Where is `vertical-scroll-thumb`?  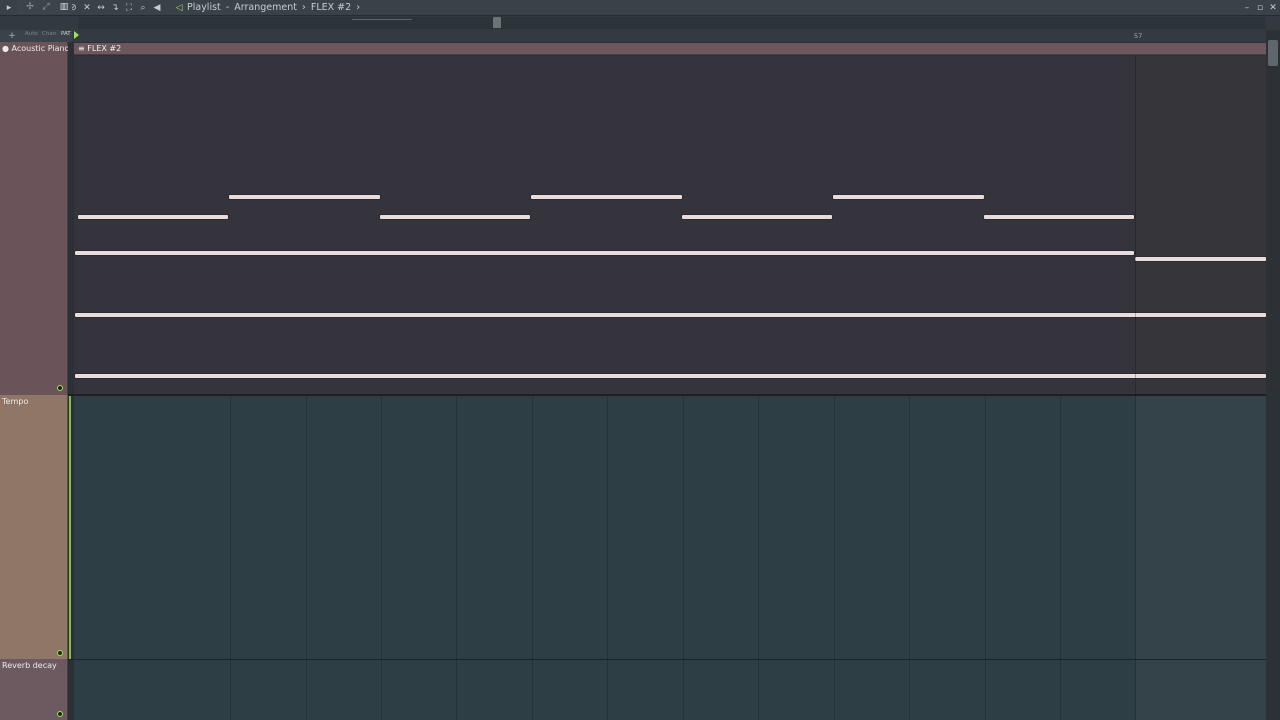
vertical-scroll-thumb is located at coordinates (1273, 53).